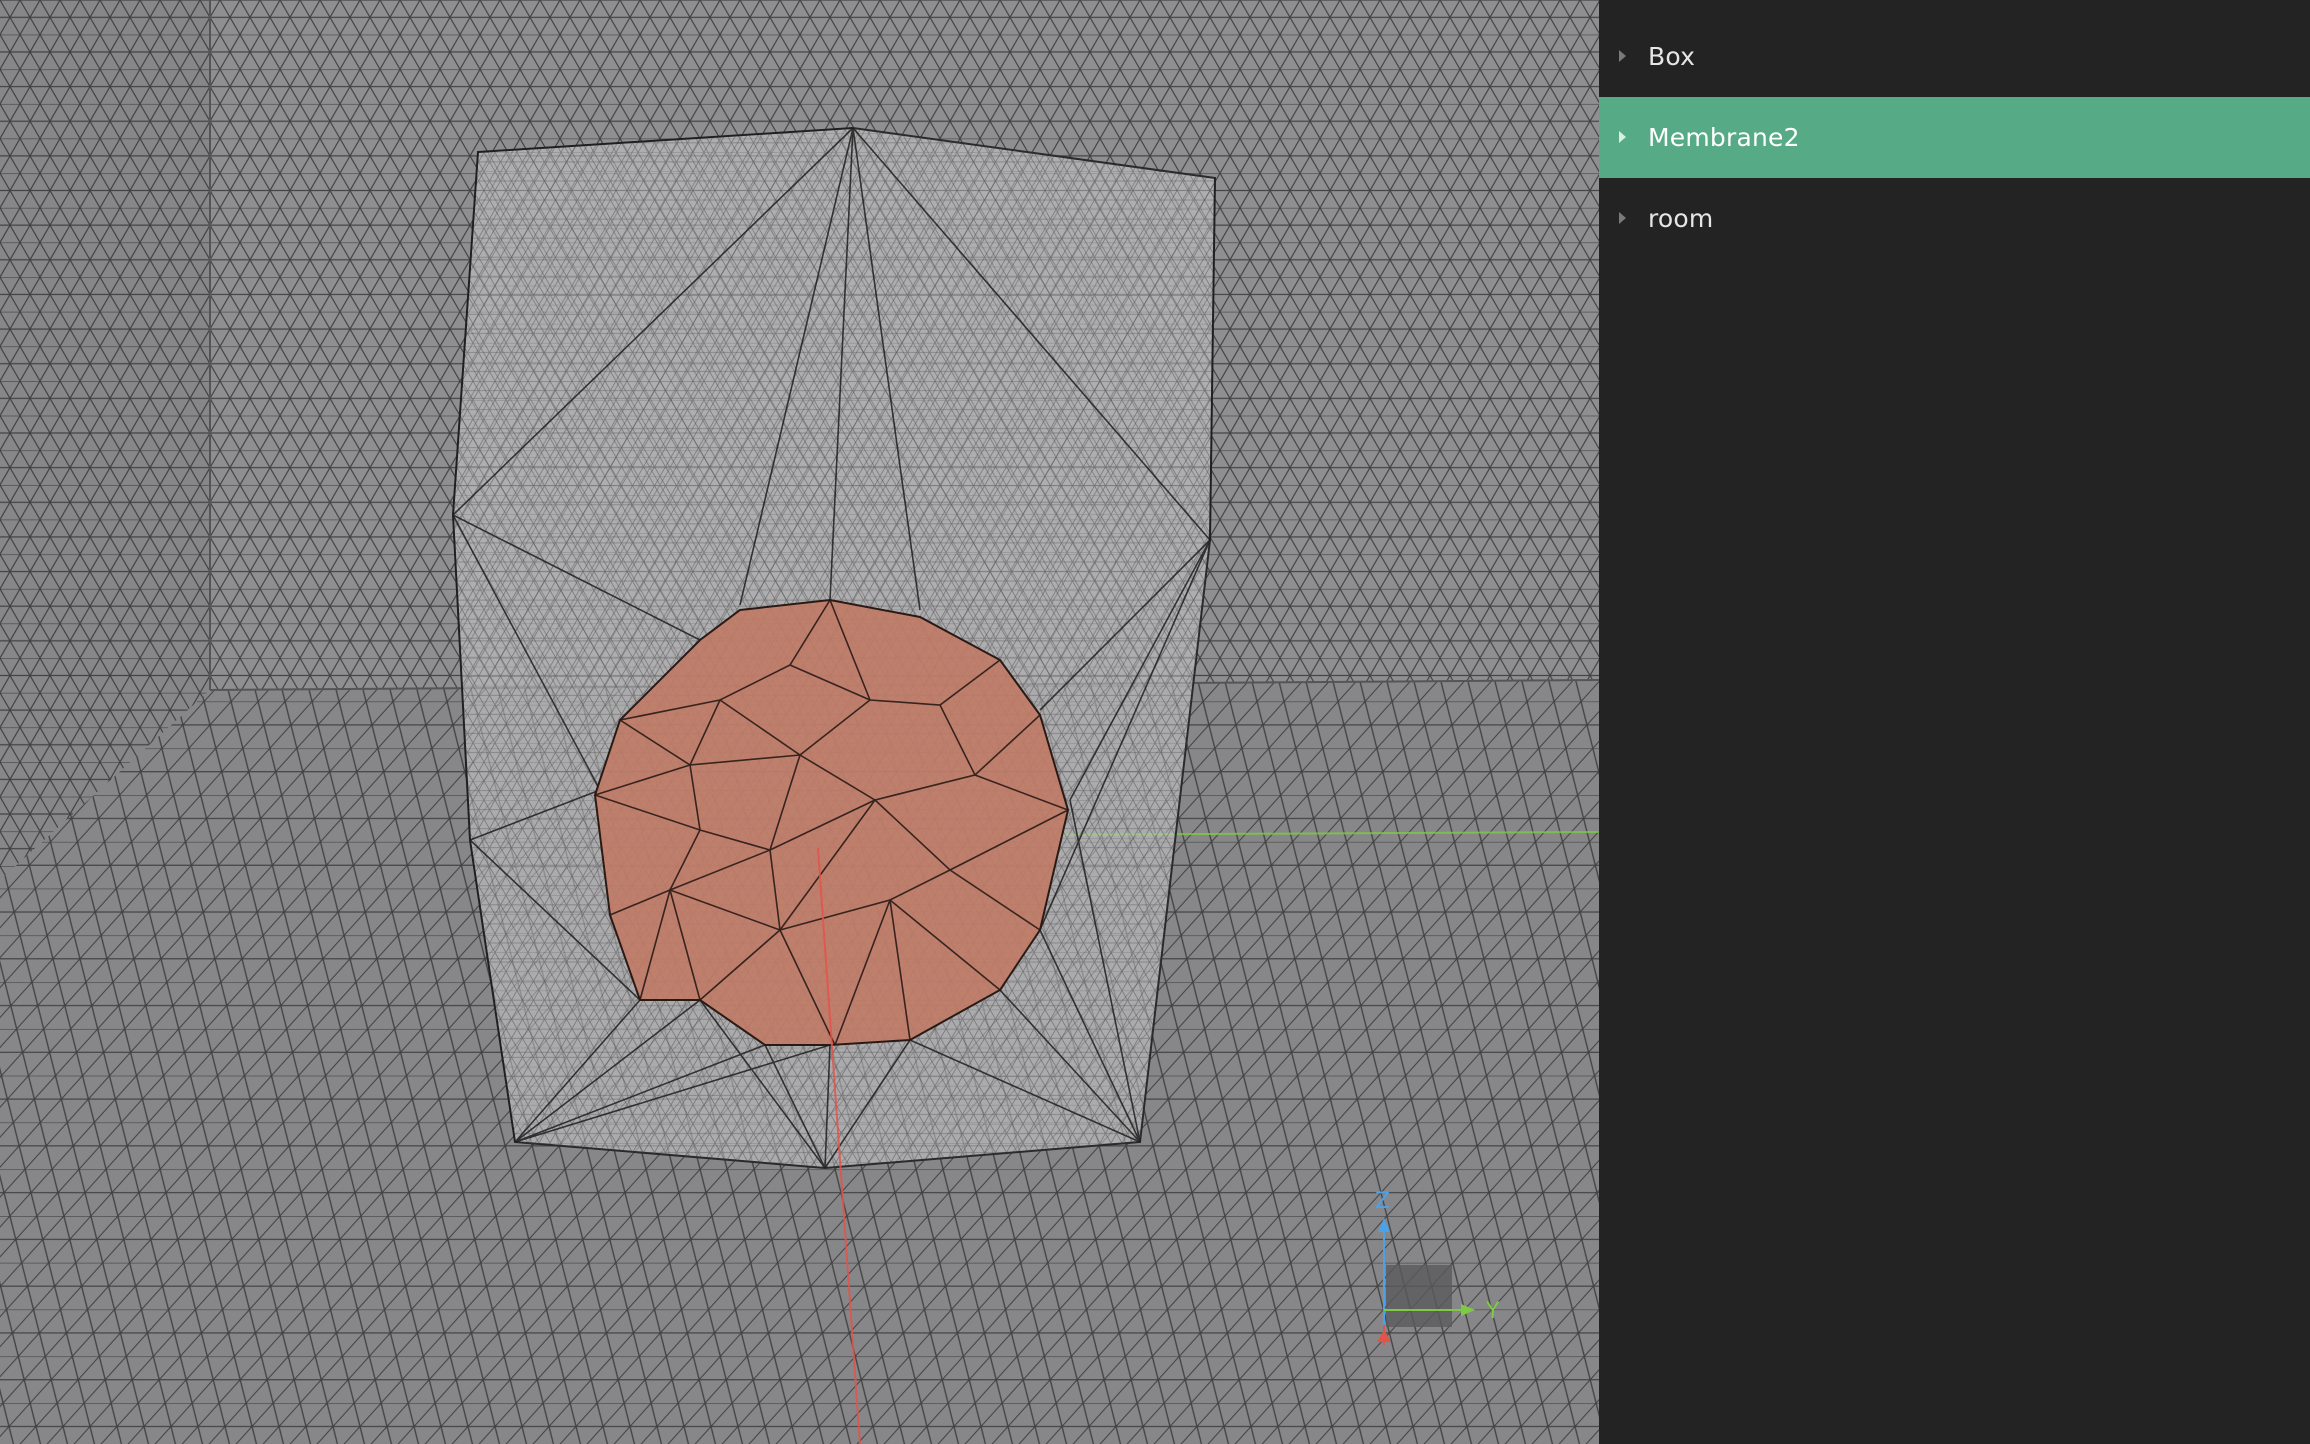 This screenshot has width=2310, height=1444. Describe the element at coordinates (1954, 218) in the screenshot. I see `outliner-item-room: room` at that location.